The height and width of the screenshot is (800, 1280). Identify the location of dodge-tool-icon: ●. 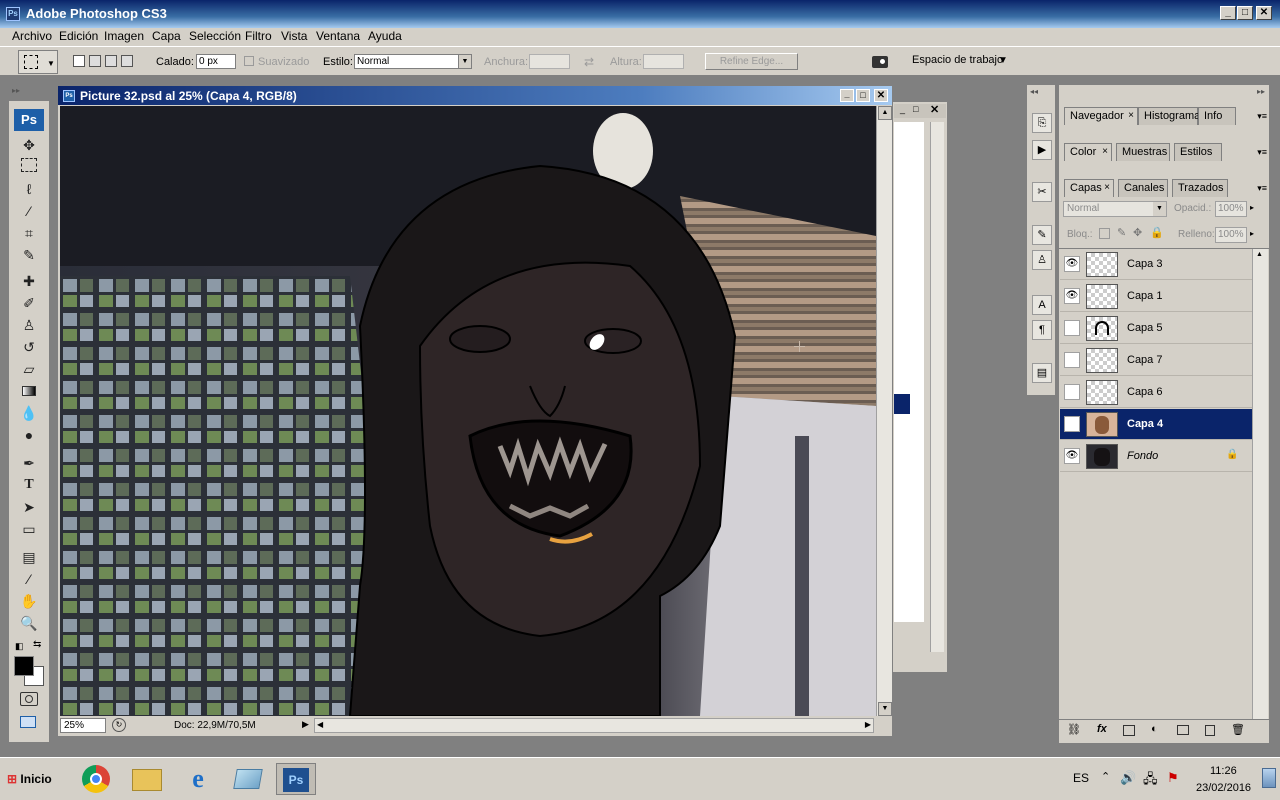
(29, 435).